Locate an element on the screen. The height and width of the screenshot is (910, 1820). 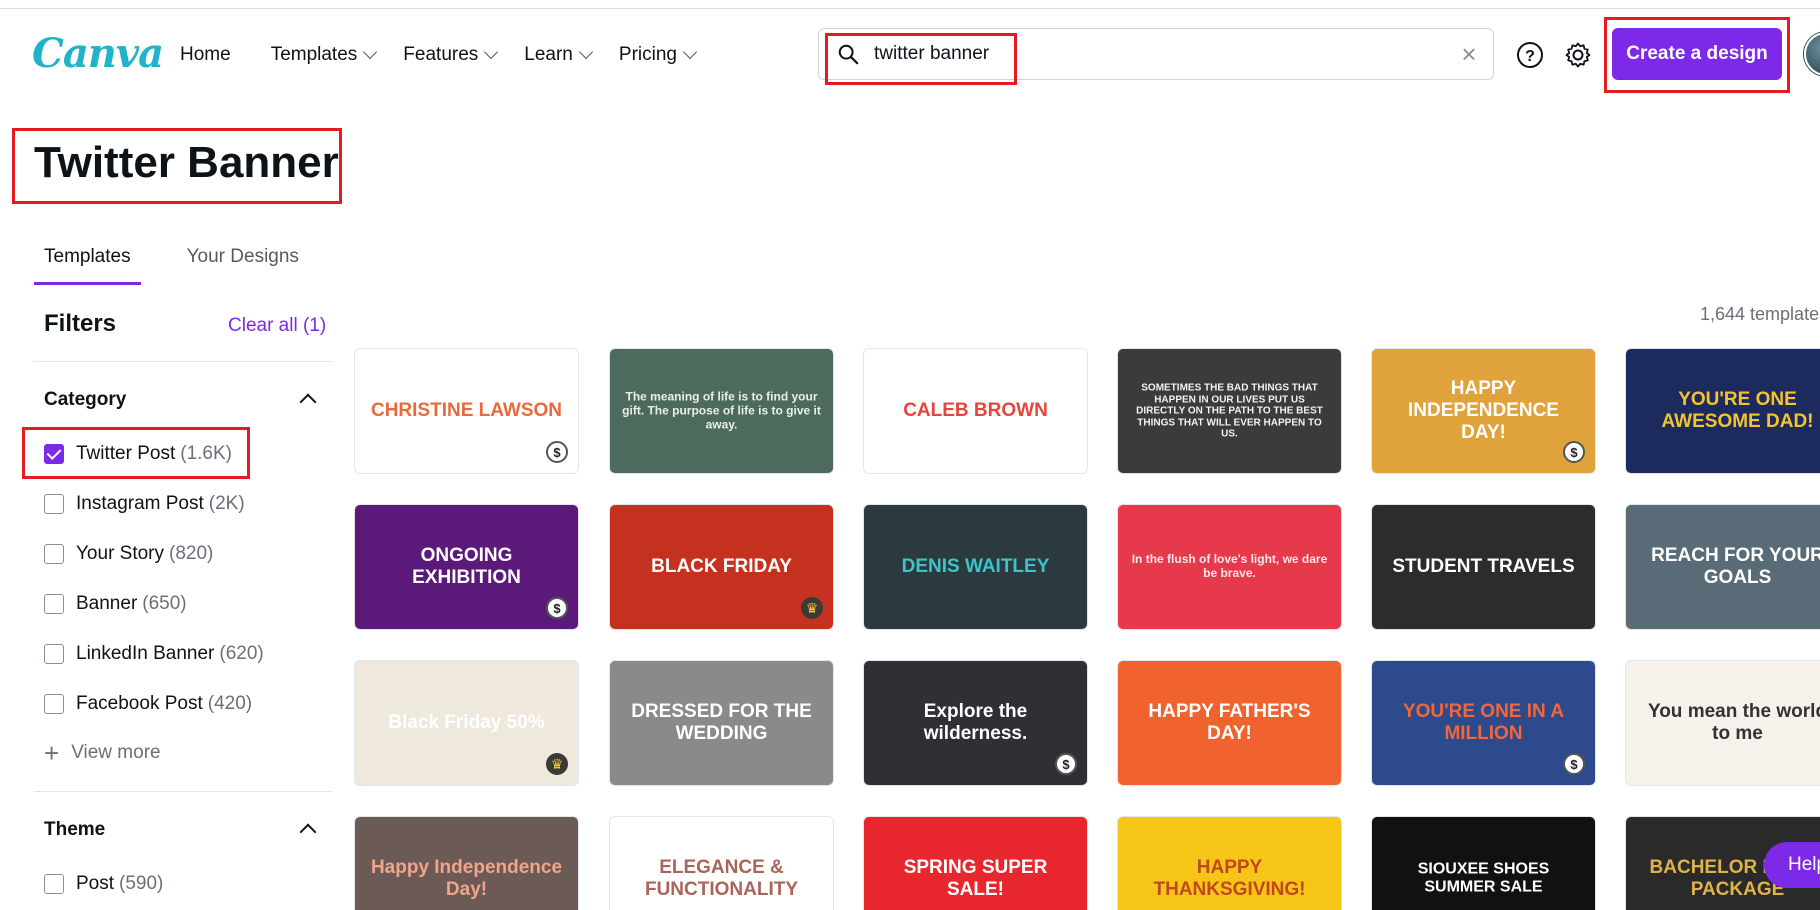
template-text: ONGOING EXHIBITION is located at coordinates (466, 566).